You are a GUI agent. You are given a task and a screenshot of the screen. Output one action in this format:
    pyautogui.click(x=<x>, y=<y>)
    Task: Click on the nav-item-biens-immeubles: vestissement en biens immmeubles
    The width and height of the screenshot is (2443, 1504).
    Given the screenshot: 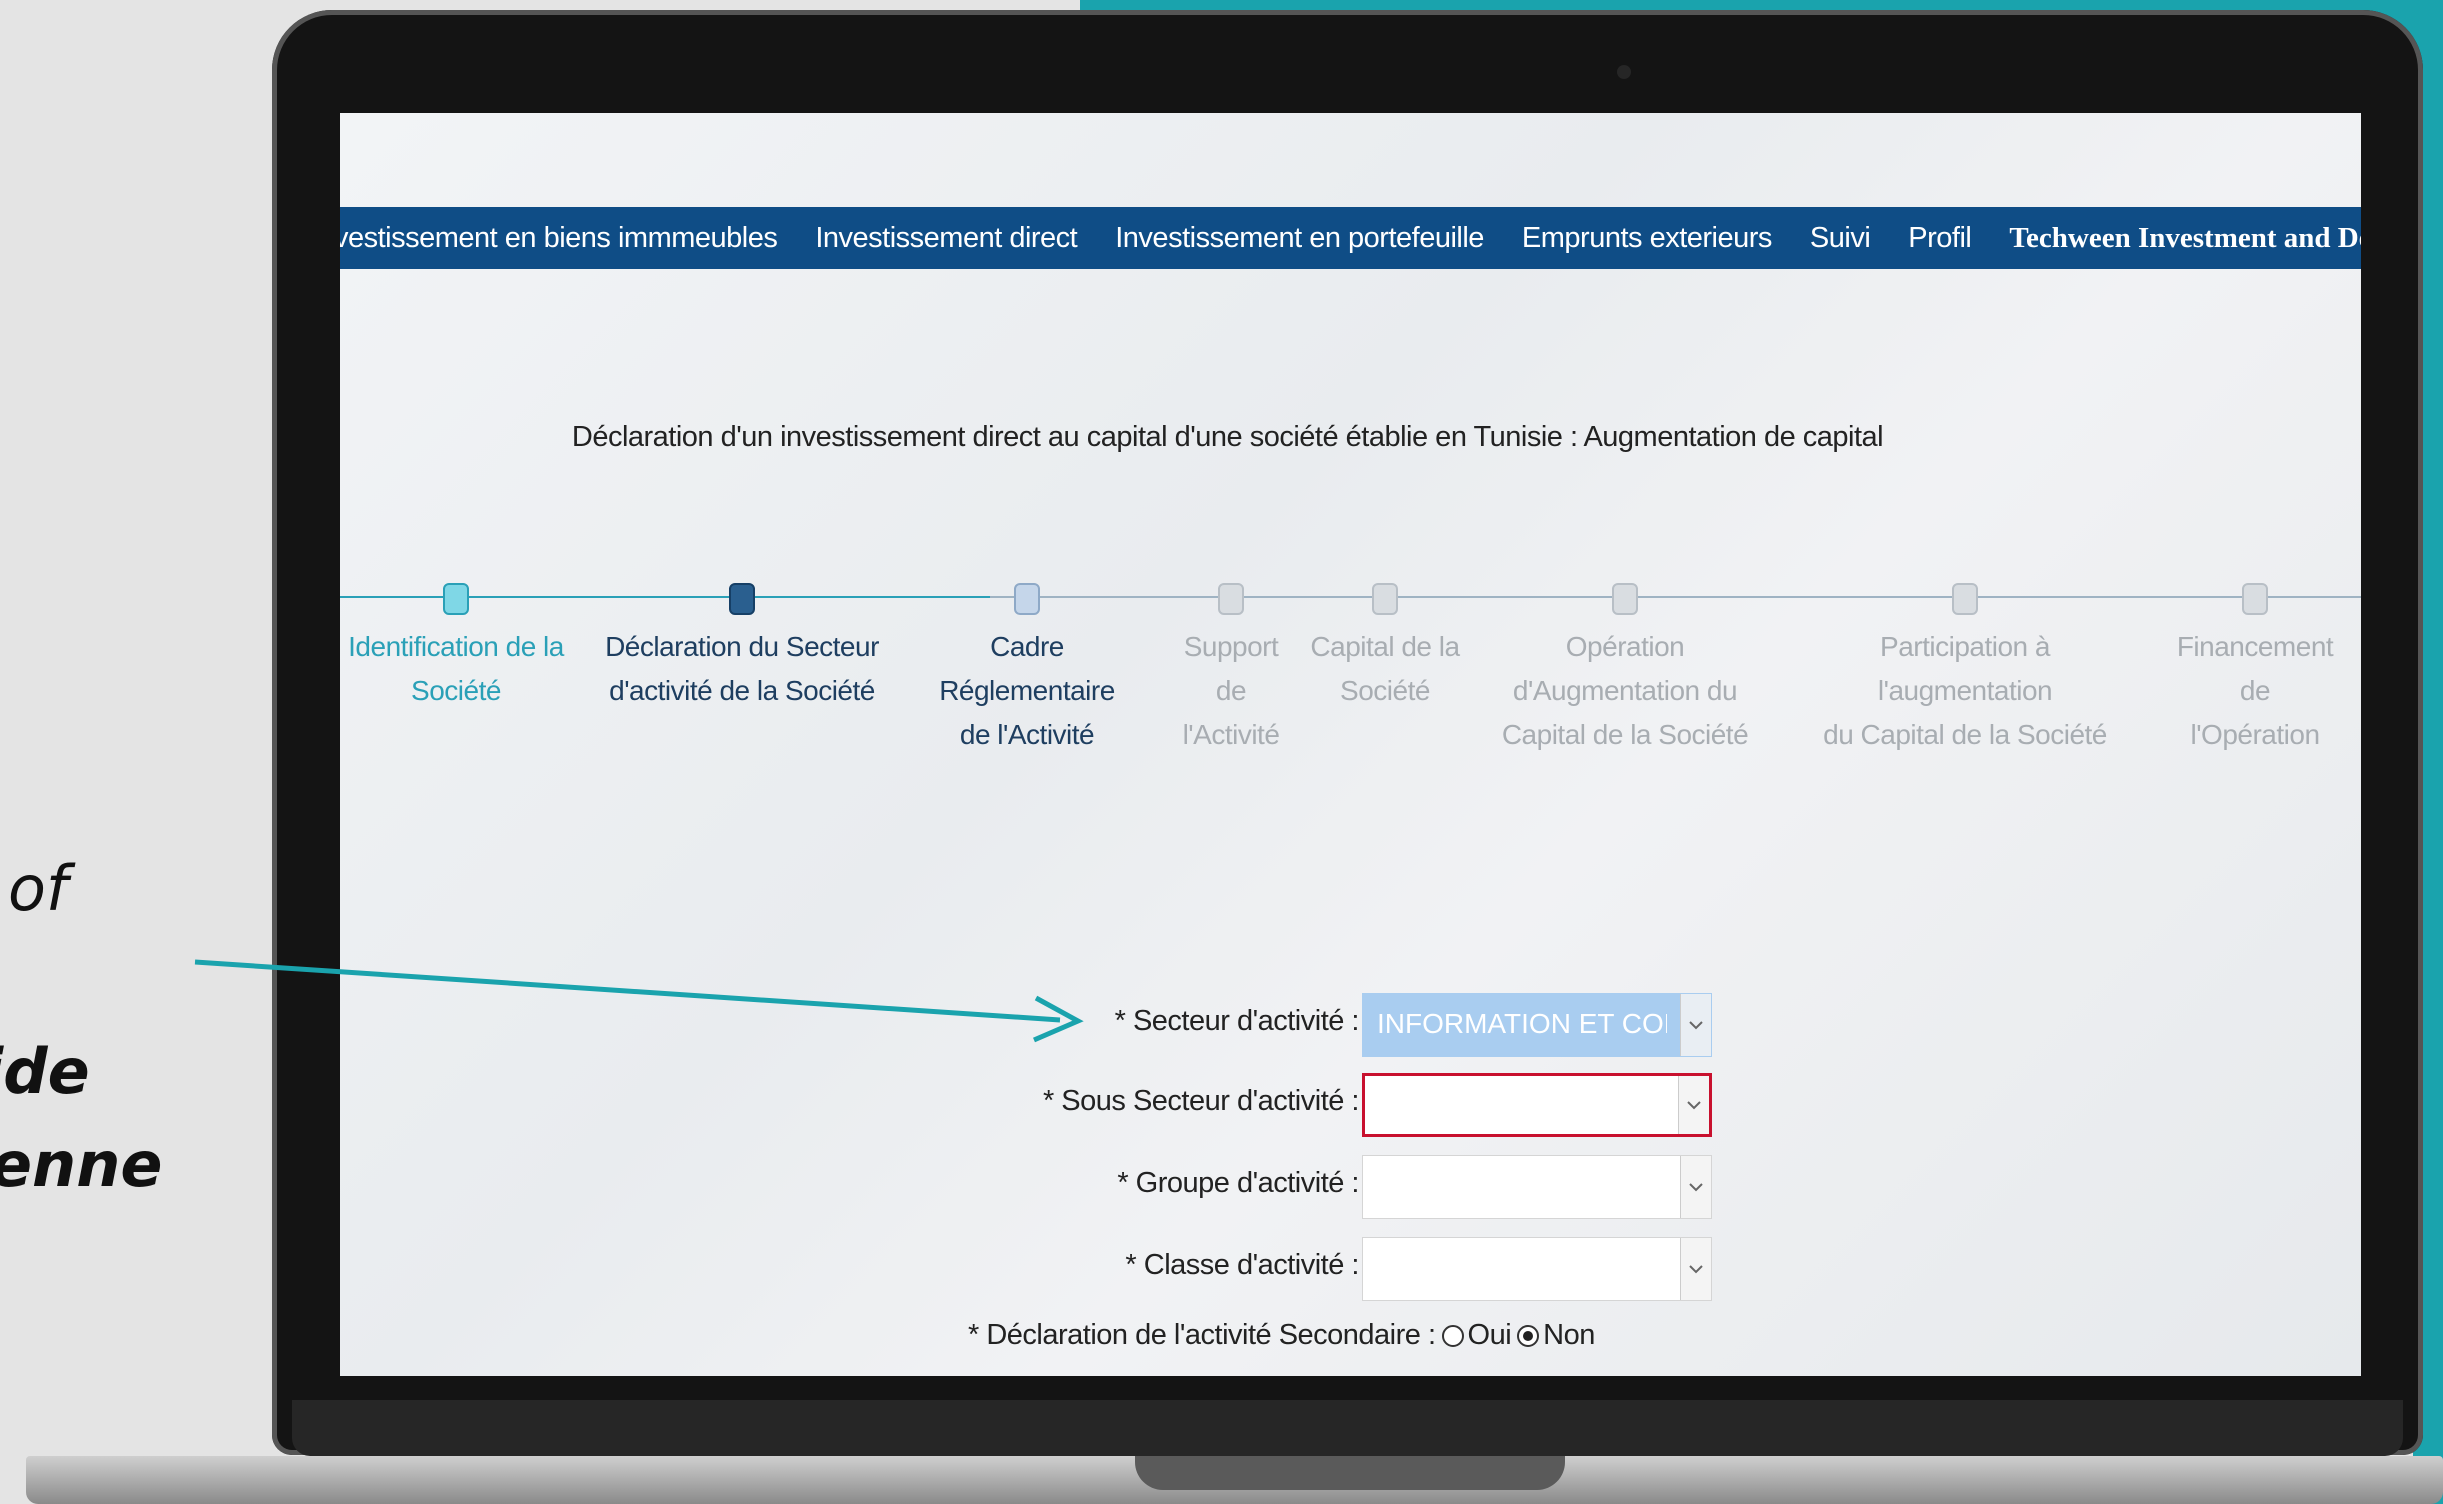 What is the action you would take?
    pyautogui.click(x=559, y=238)
    